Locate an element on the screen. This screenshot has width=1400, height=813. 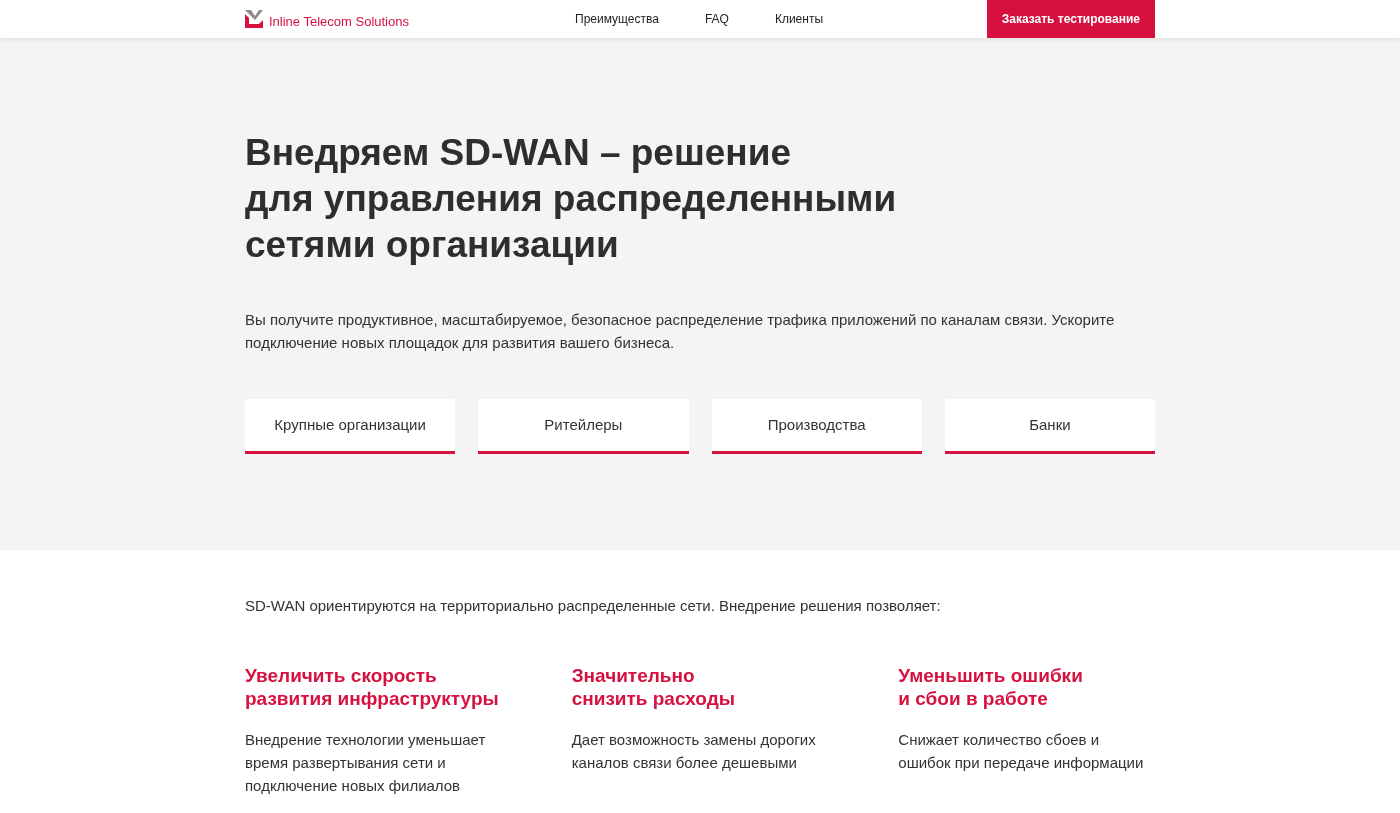
benefits-intro: SD-WAN ориентируются на территориально распределенные сети. Внедрение решения позволяет: is located at coordinates (593, 606).